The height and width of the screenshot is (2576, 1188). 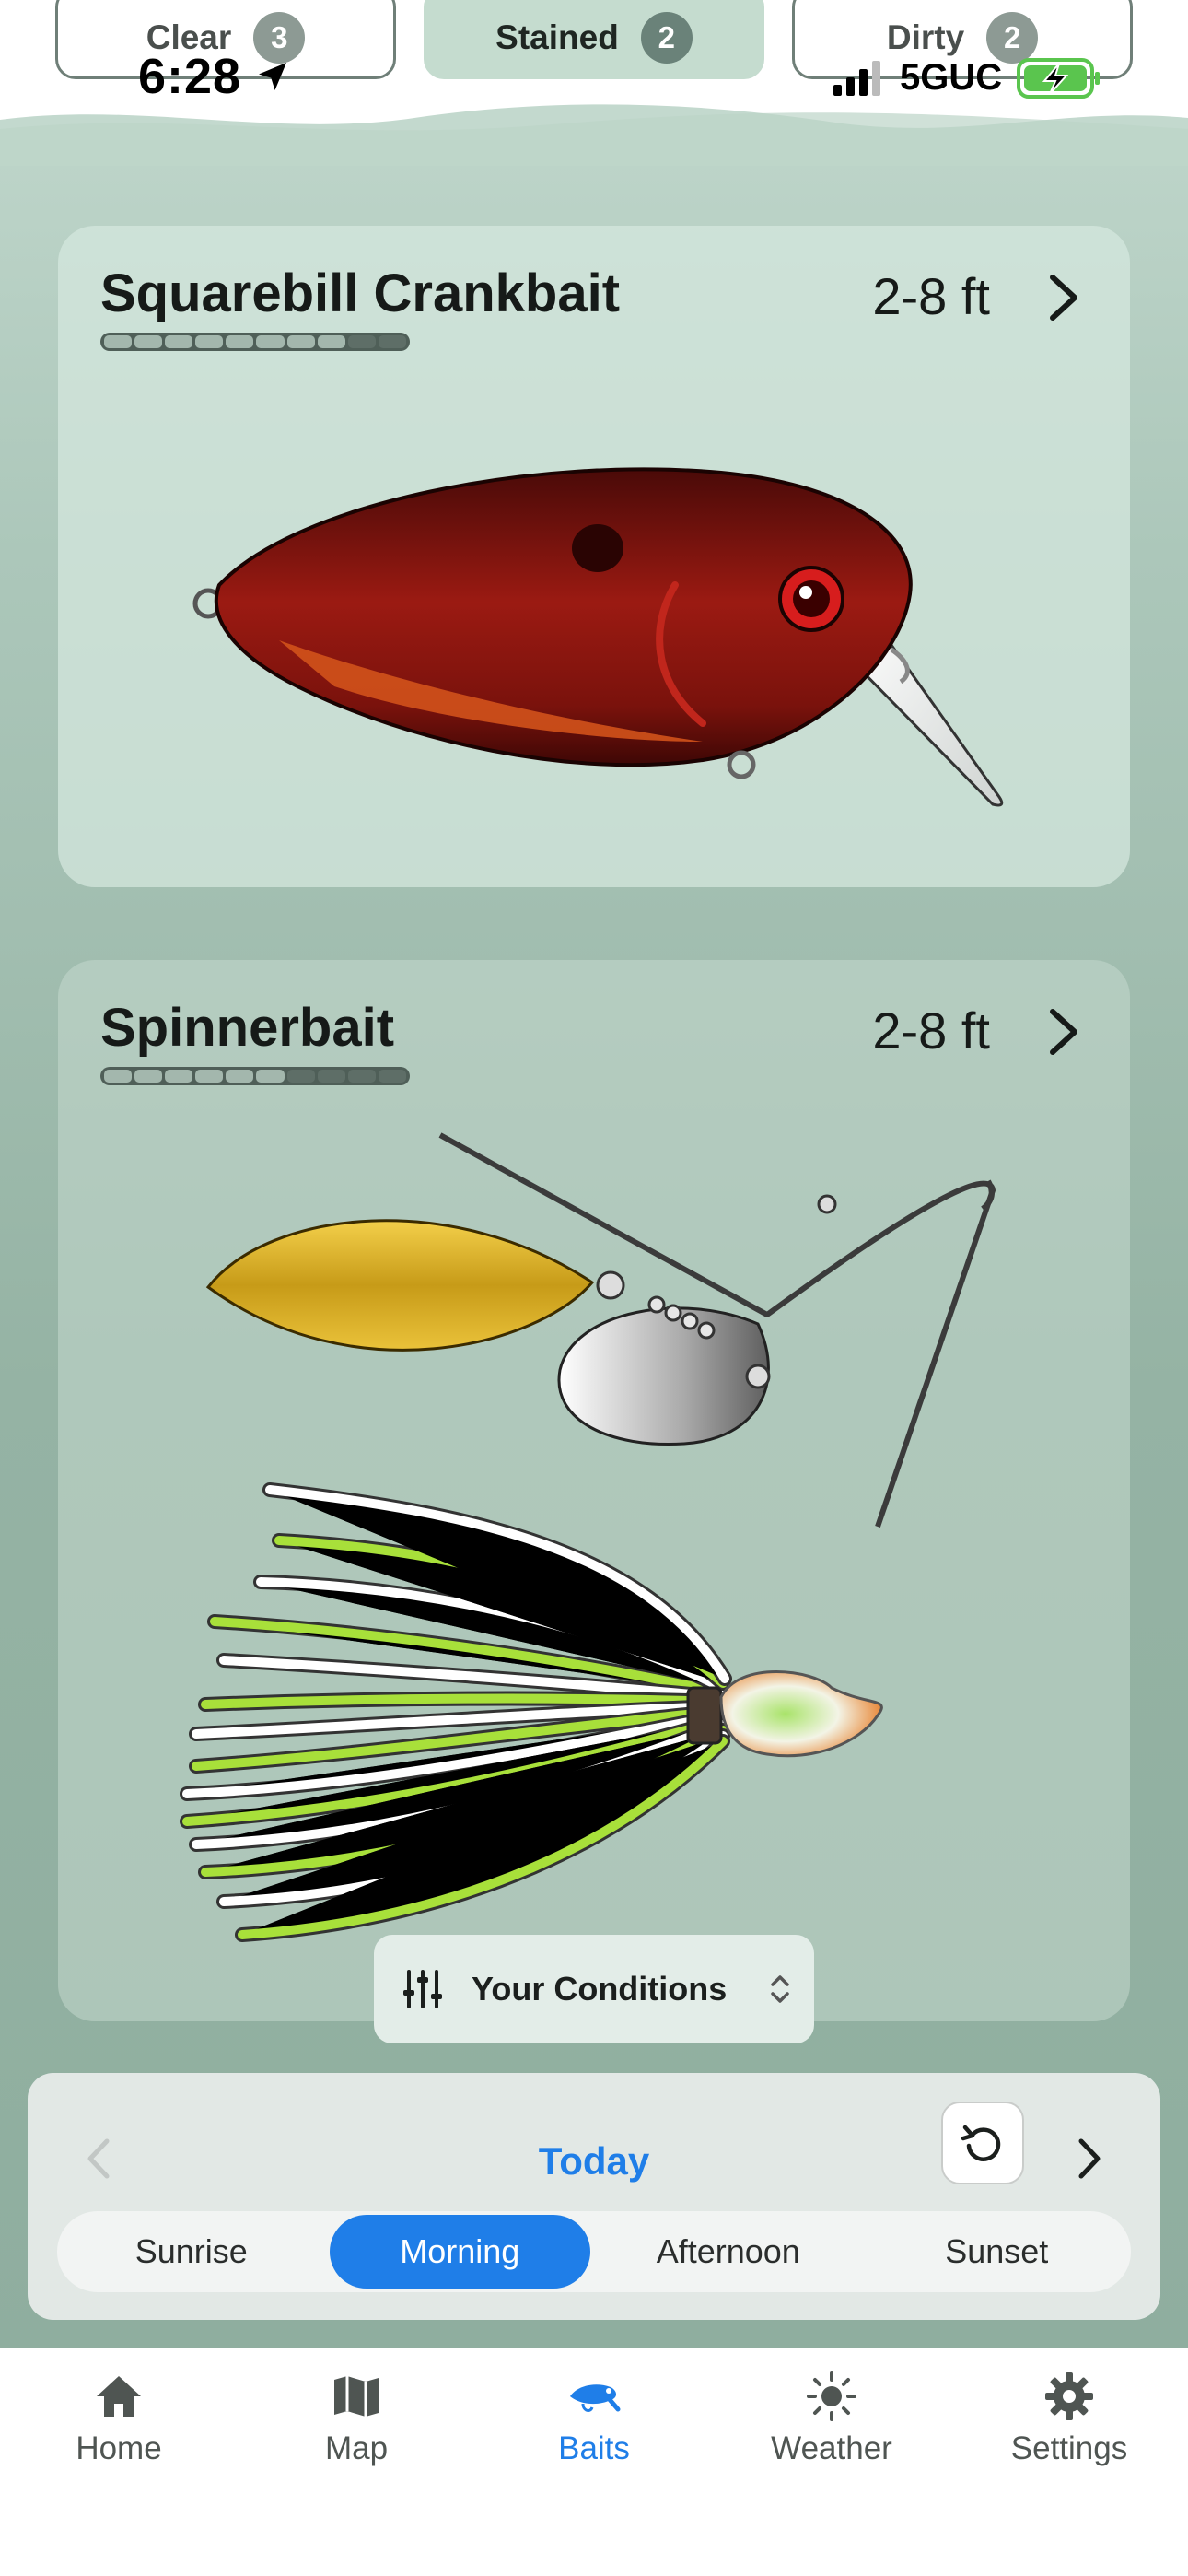 I want to click on tab-label: Baits, so click(x=594, y=2448).